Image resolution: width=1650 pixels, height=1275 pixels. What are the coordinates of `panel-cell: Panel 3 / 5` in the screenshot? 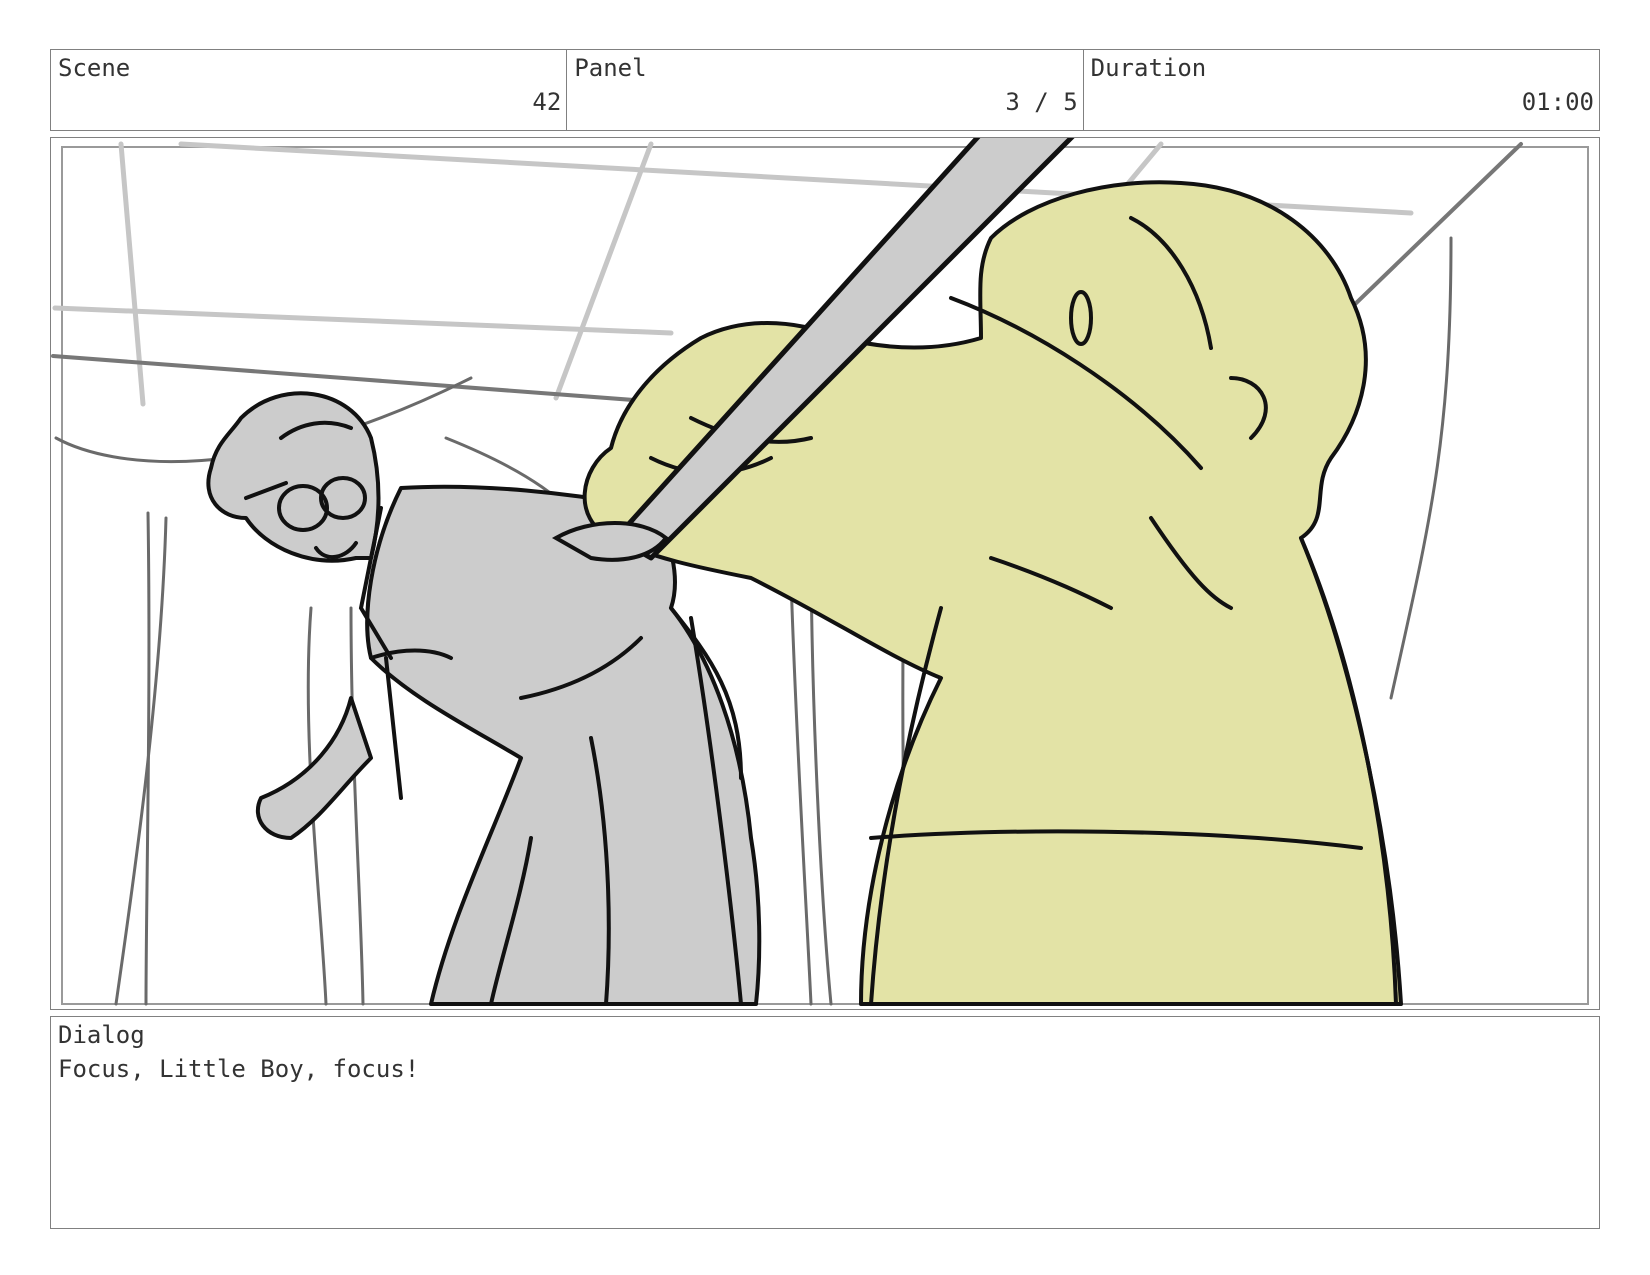 It's located at (825, 90).